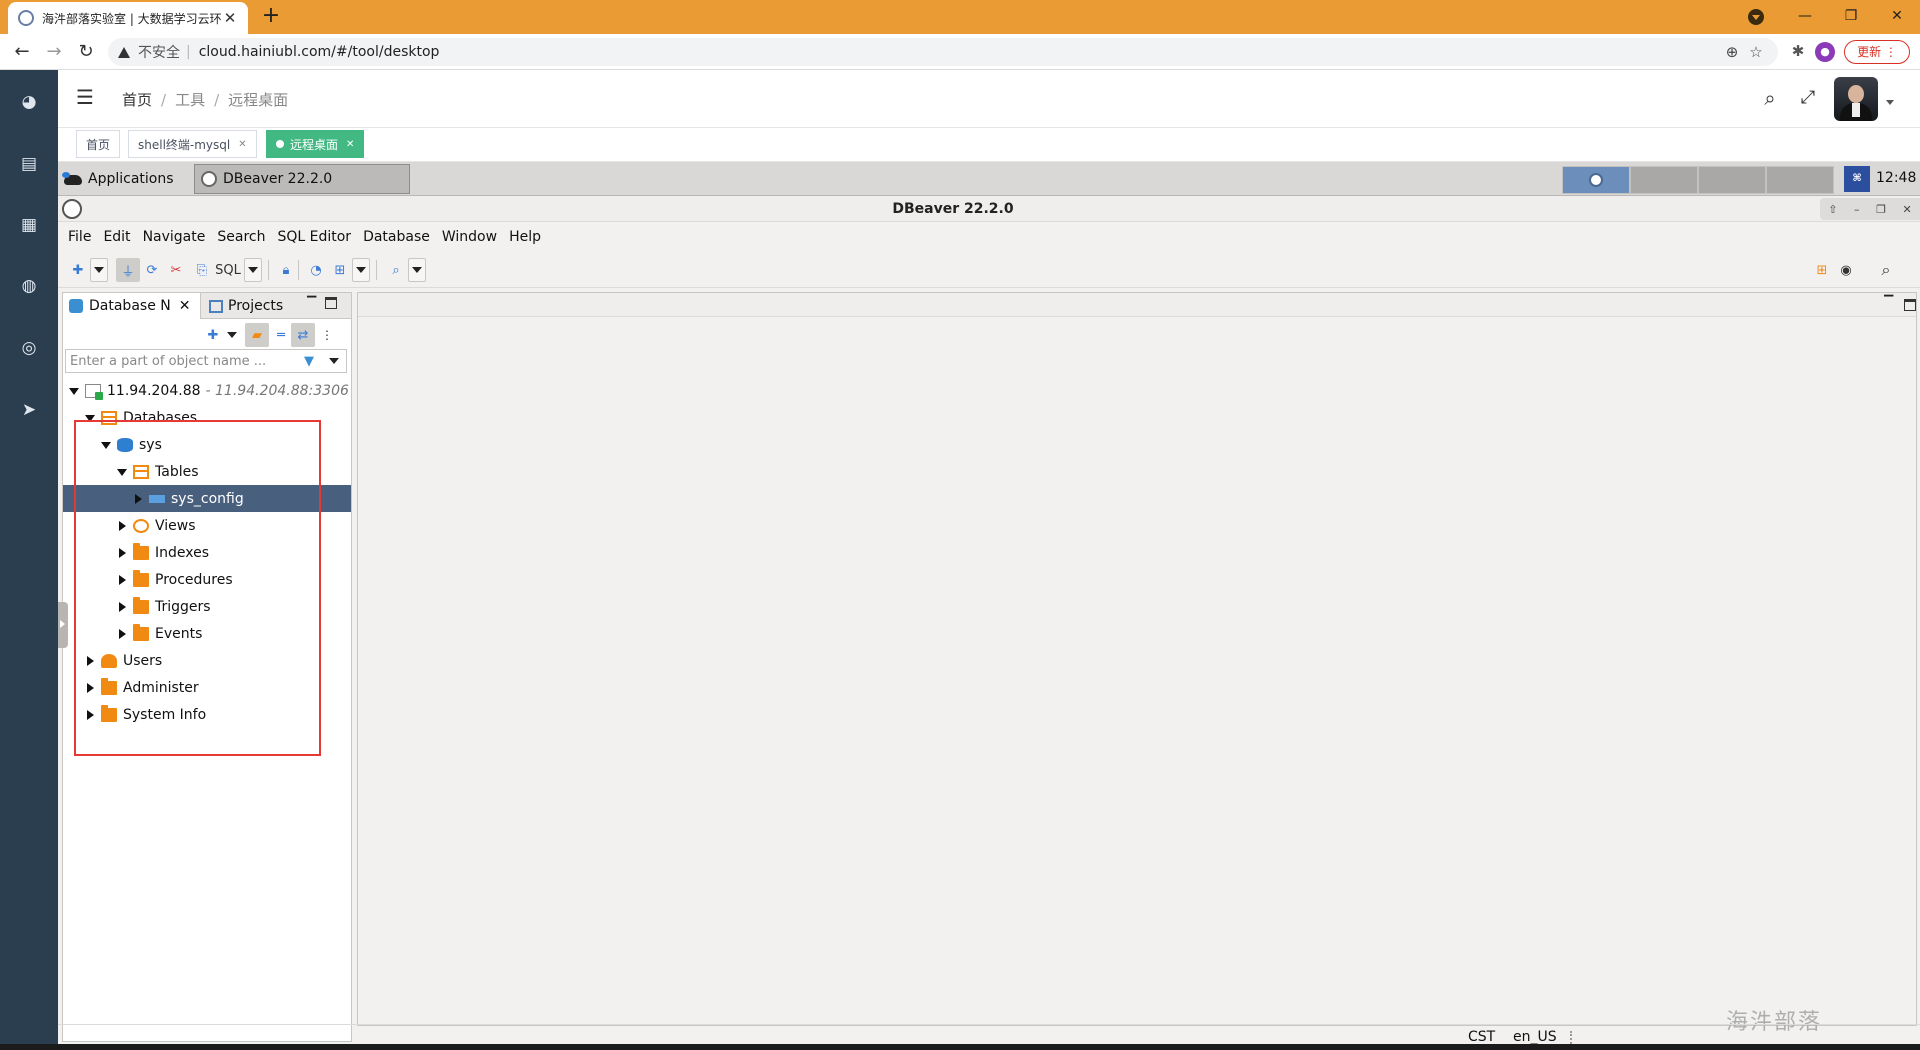 The height and width of the screenshot is (1050, 1920). I want to click on tree-node-tables: Tables, so click(207, 471).